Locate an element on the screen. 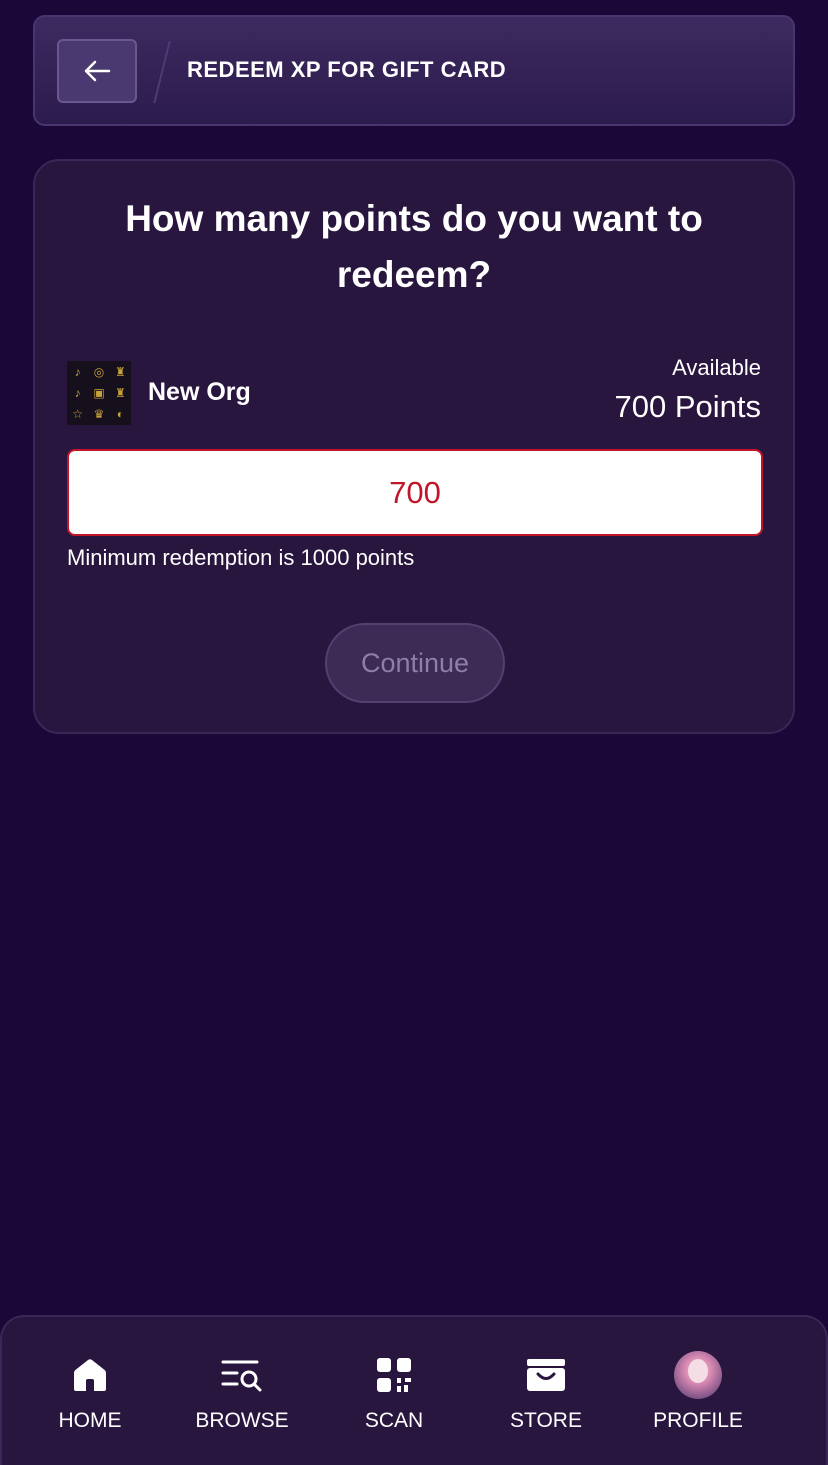 The image size is (828, 1465). top-bar: REDEEM XP FOR GIFT CARD is located at coordinates (414, 70).